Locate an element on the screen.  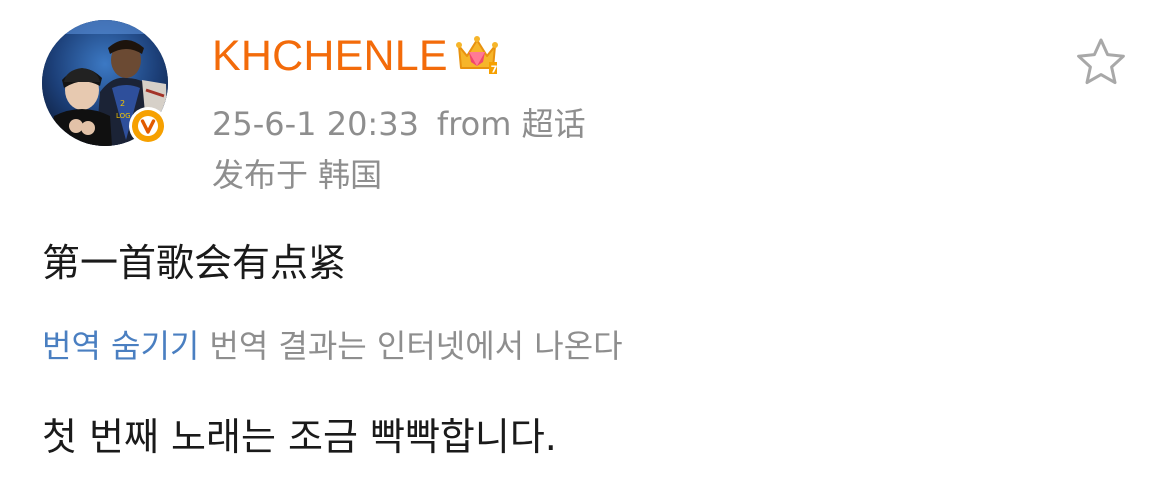
username: KHCHENLE is located at coordinates (330, 56).